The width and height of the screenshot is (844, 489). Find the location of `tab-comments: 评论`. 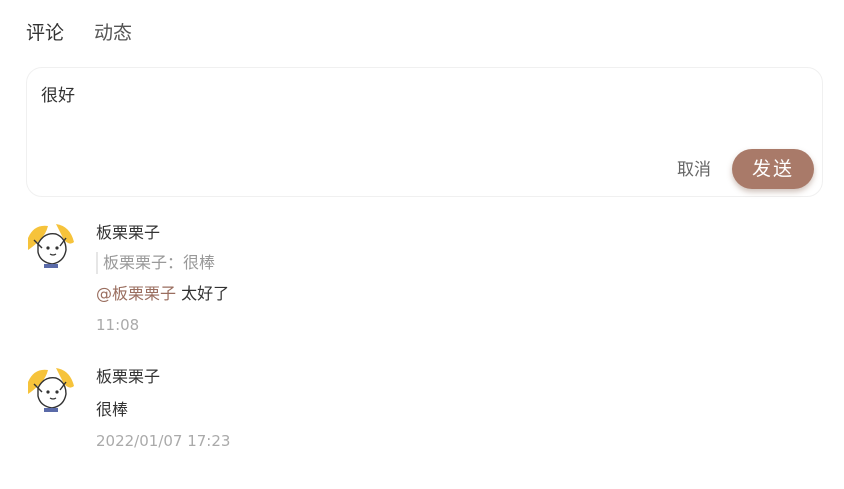

tab-comments: 评论 is located at coordinates (45, 34).